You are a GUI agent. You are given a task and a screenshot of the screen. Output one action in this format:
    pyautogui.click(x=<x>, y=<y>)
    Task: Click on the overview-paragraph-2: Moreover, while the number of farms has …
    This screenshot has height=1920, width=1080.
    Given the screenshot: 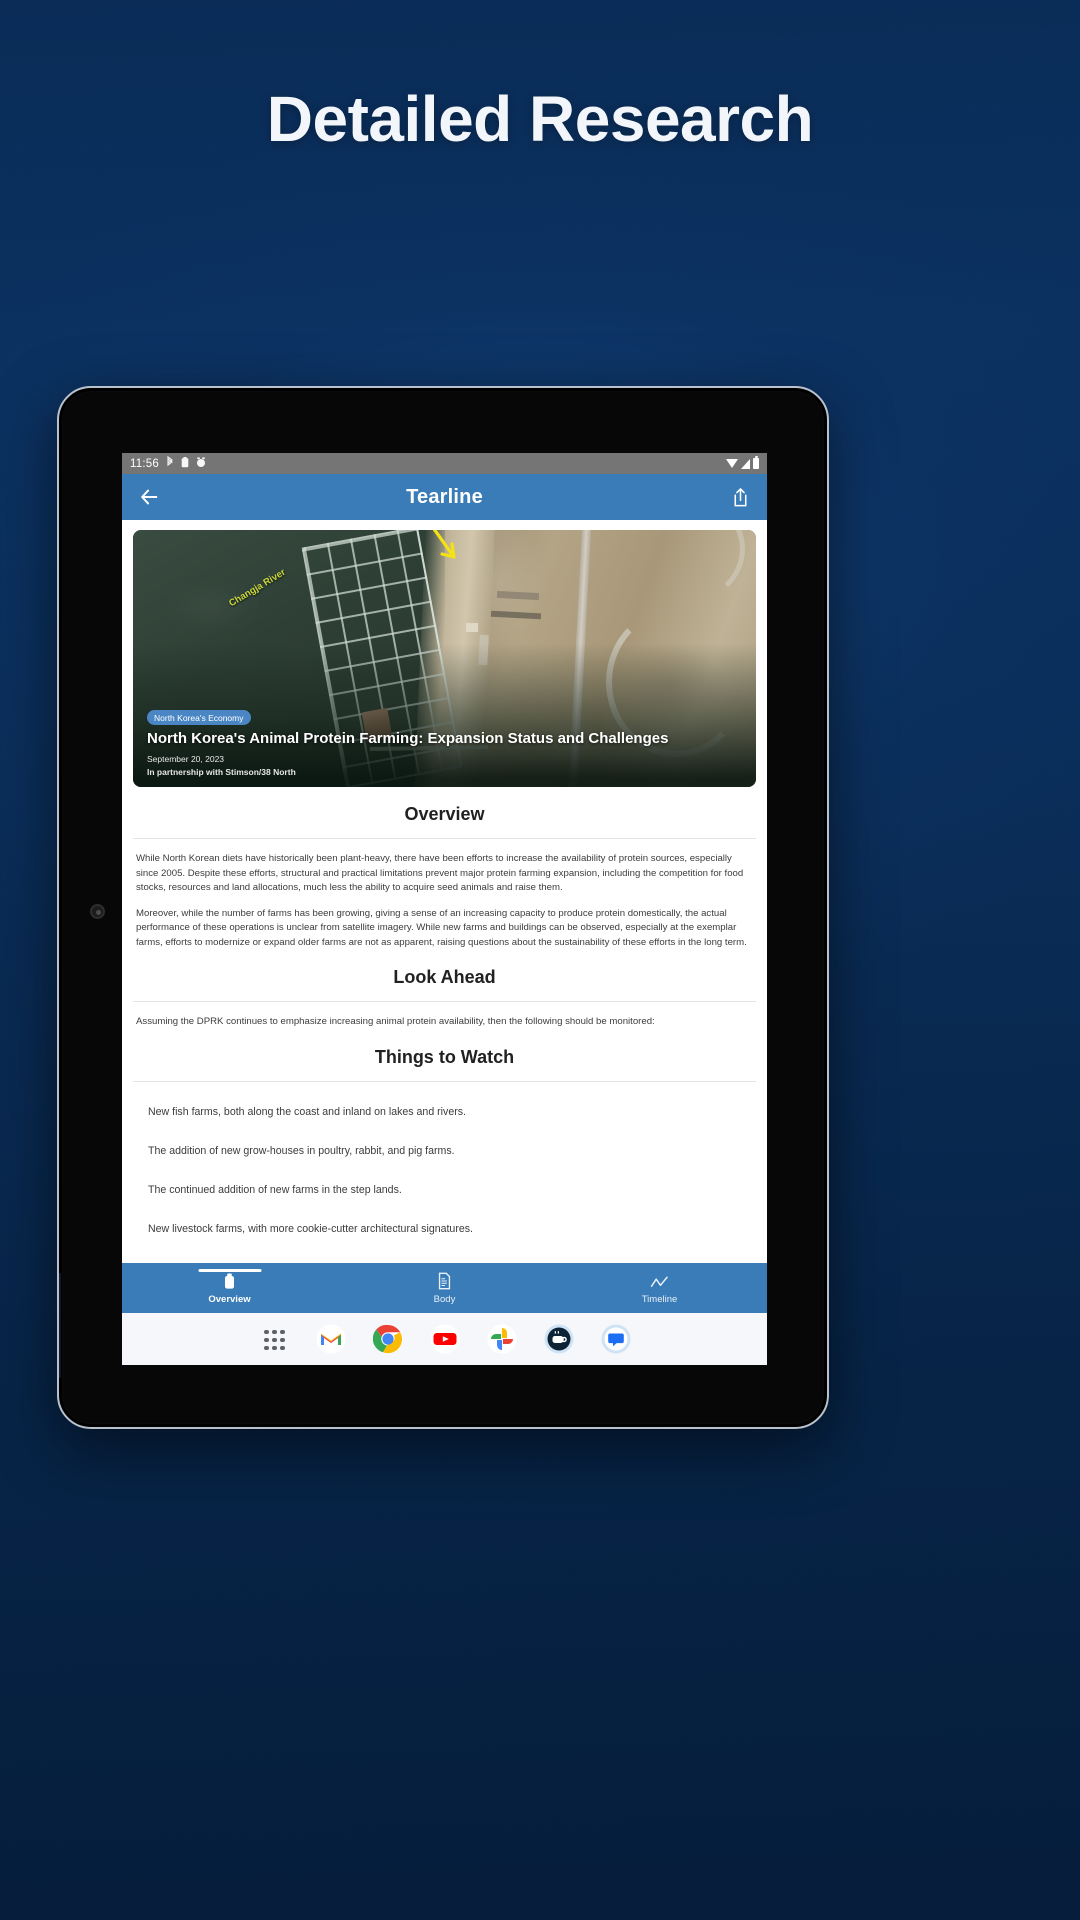 What is the action you would take?
    pyautogui.click(x=441, y=927)
    